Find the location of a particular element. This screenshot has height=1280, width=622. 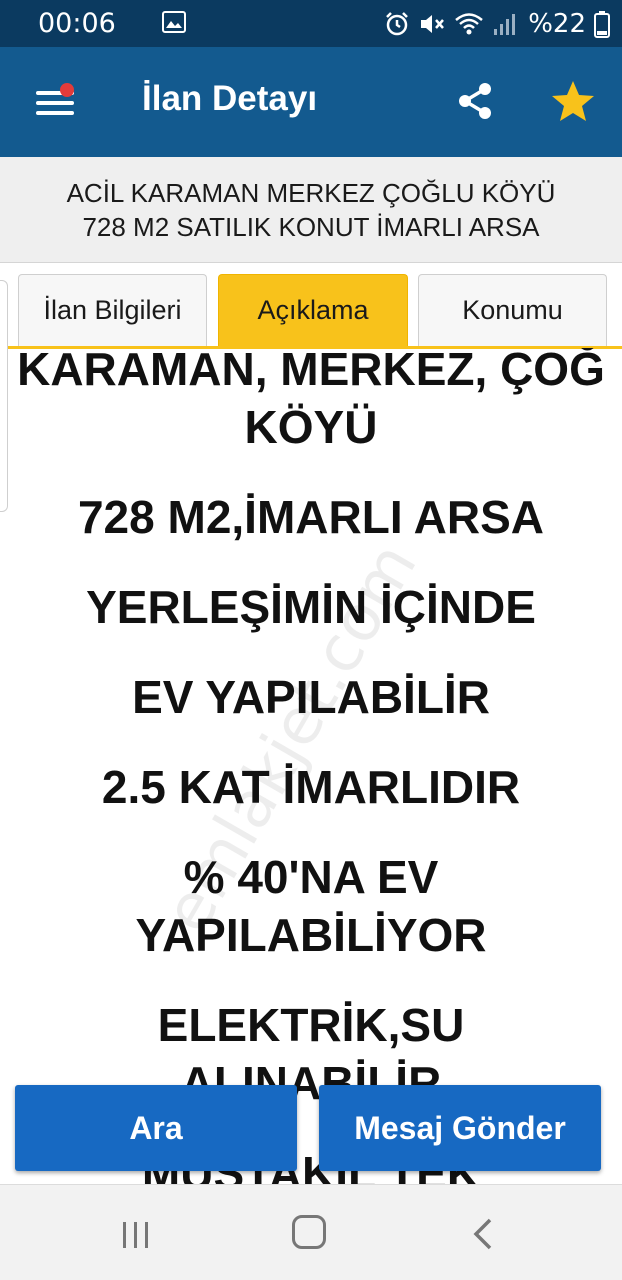

tab-aciklama: Açıklama is located at coordinates (313, 310).